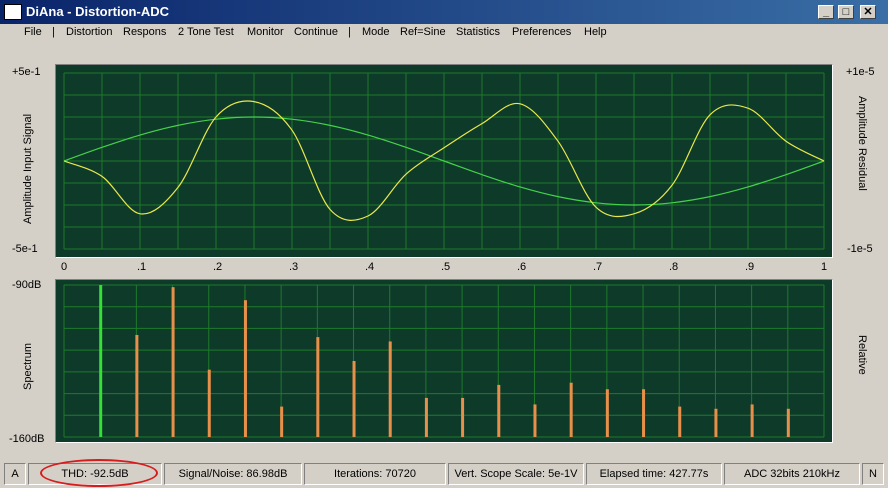 Image resolution: width=888 pixels, height=488 pixels. I want to click on spectrum-top-label: -90dB, so click(27, 285).